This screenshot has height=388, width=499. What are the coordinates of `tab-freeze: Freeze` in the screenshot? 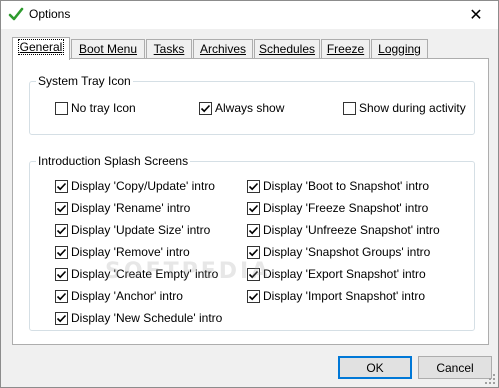 It's located at (345, 49).